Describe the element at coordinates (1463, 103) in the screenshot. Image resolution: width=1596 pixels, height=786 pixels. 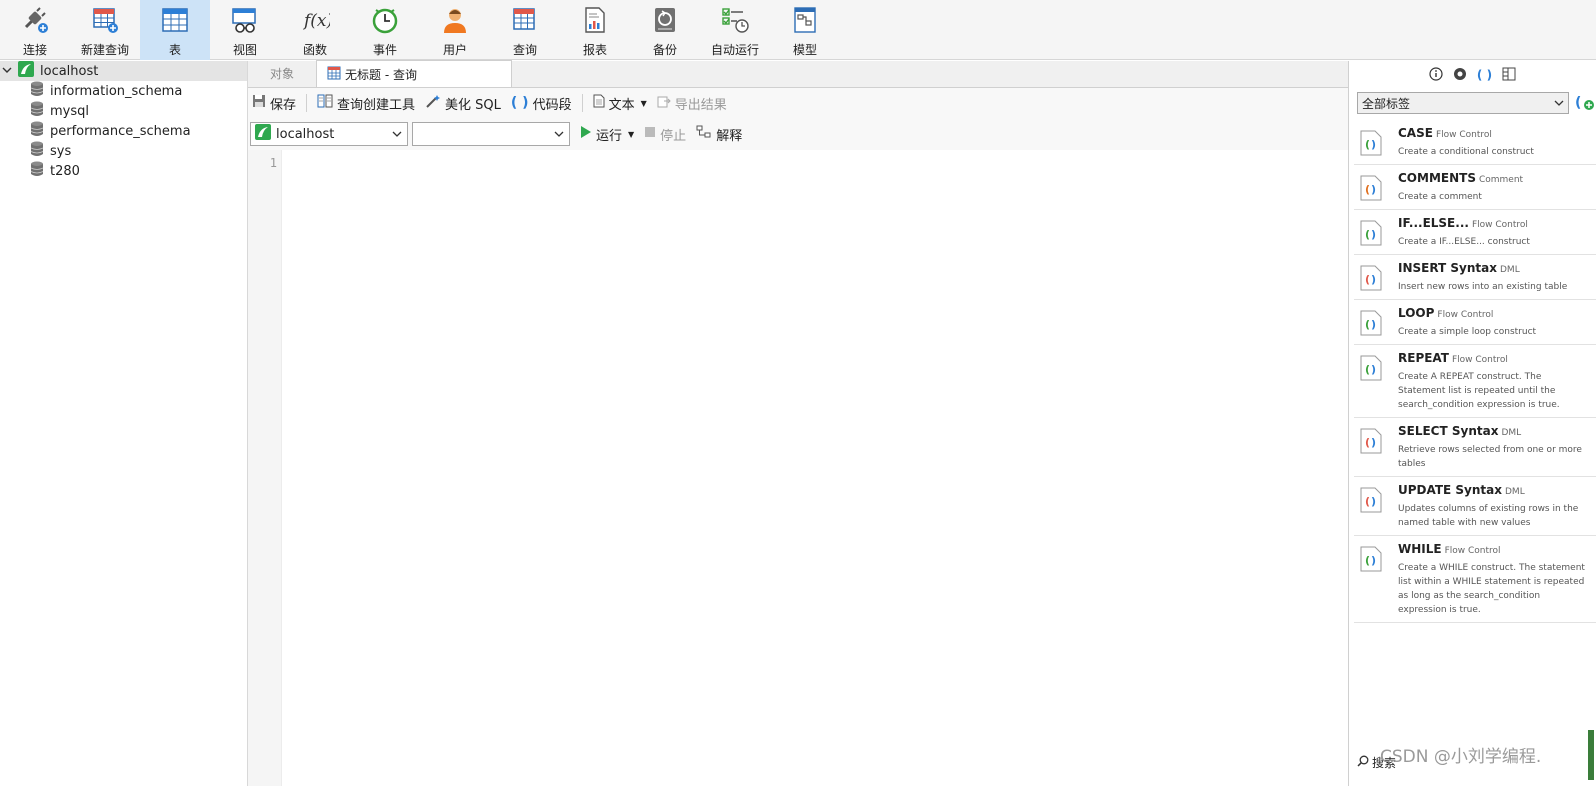
I see `tag-filter-select: 全部标签` at that location.